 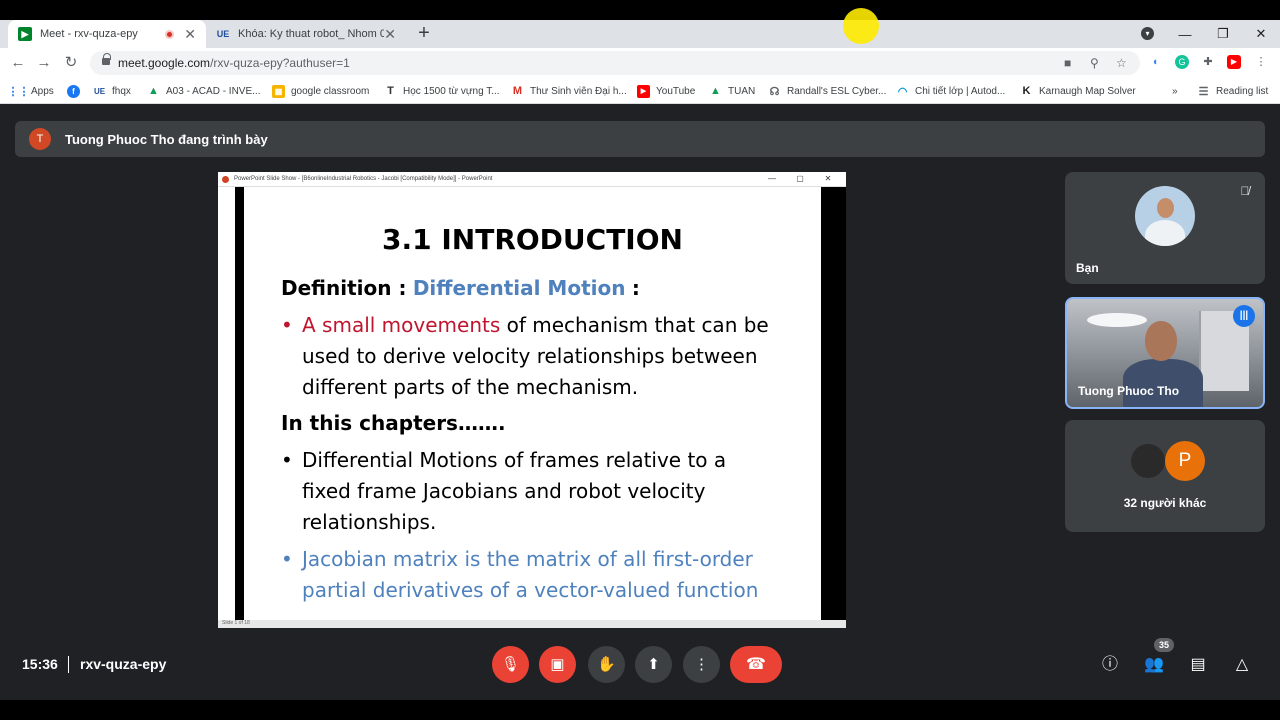 What do you see at coordinates (1203, 91) in the screenshot?
I see `reading-list-icon: ☰` at bounding box center [1203, 91].